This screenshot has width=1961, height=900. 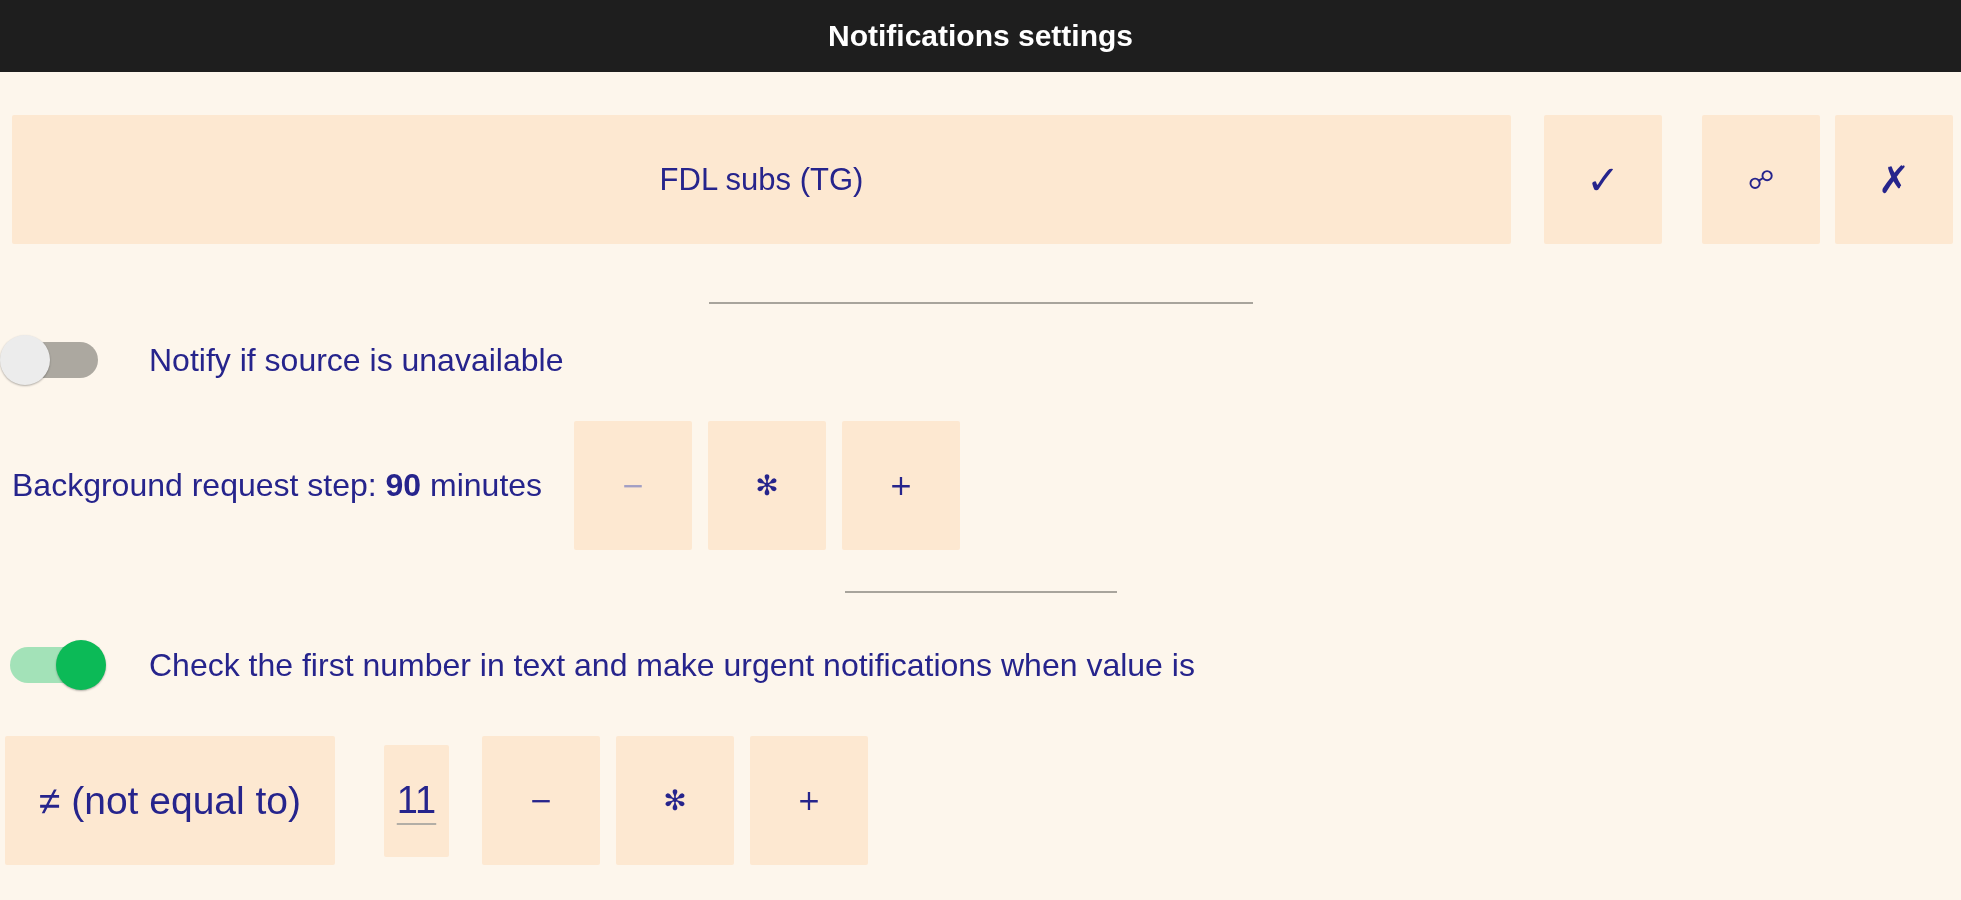 What do you see at coordinates (1894, 179) in the screenshot?
I see `cancel-button: ✗` at bounding box center [1894, 179].